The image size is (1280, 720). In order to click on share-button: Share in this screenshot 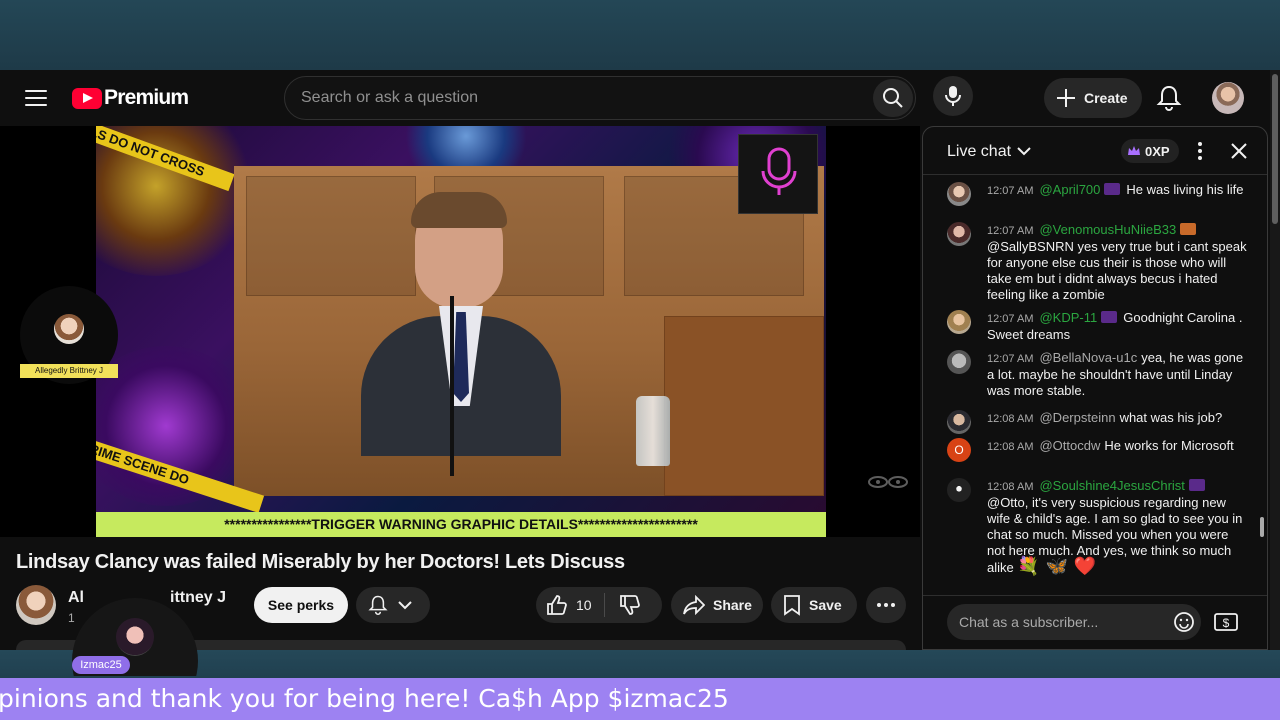, I will do `click(717, 605)`.